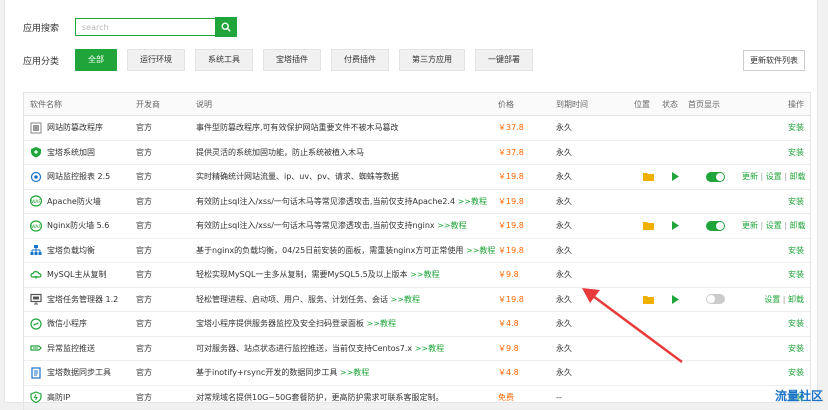  Describe the element at coordinates (78, 176) in the screenshot. I see `app-name: 网站监控报表 2.5` at that location.